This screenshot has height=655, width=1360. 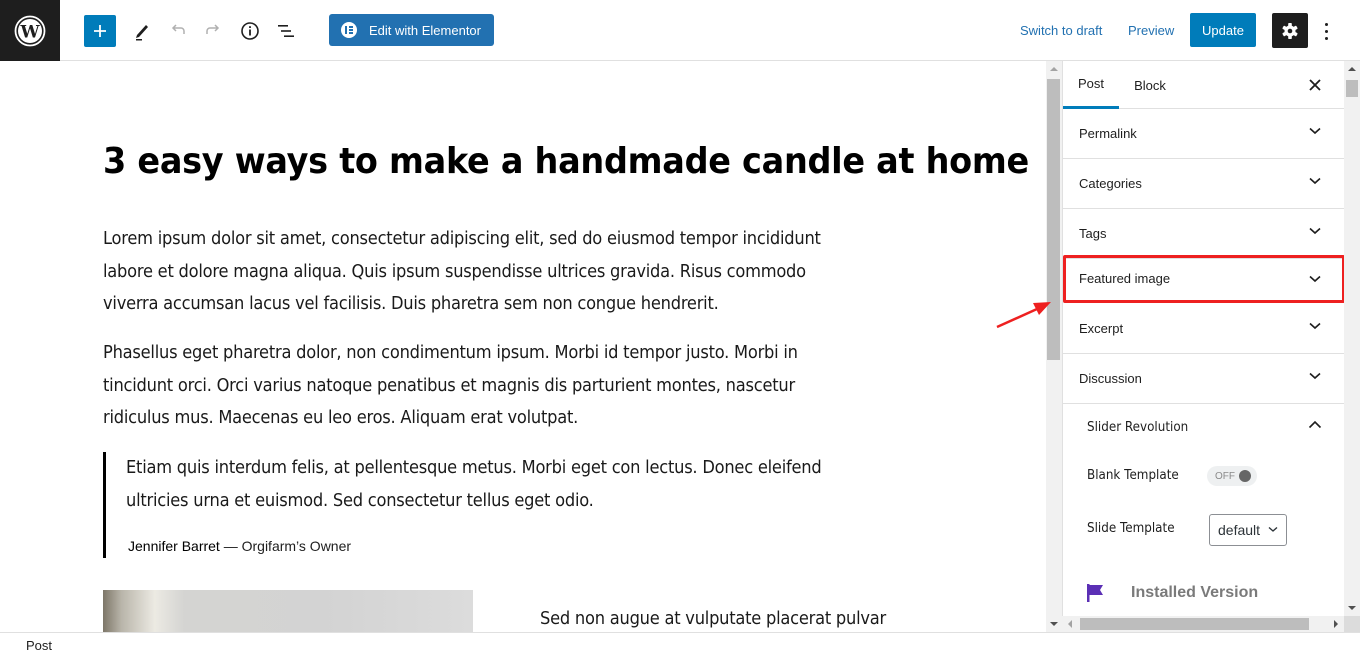 I want to click on image-block, so click(x=288, y=611).